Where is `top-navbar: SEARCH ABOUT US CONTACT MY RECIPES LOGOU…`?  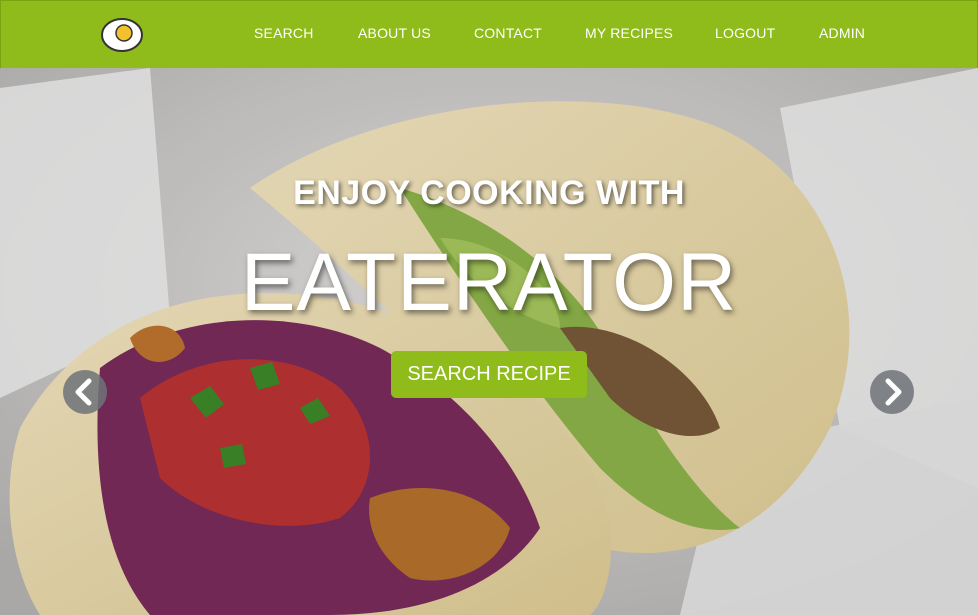 top-navbar: SEARCH ABOUT US CONTACT MY RECIPES LOGOU… is located at coordinates (489, 34).